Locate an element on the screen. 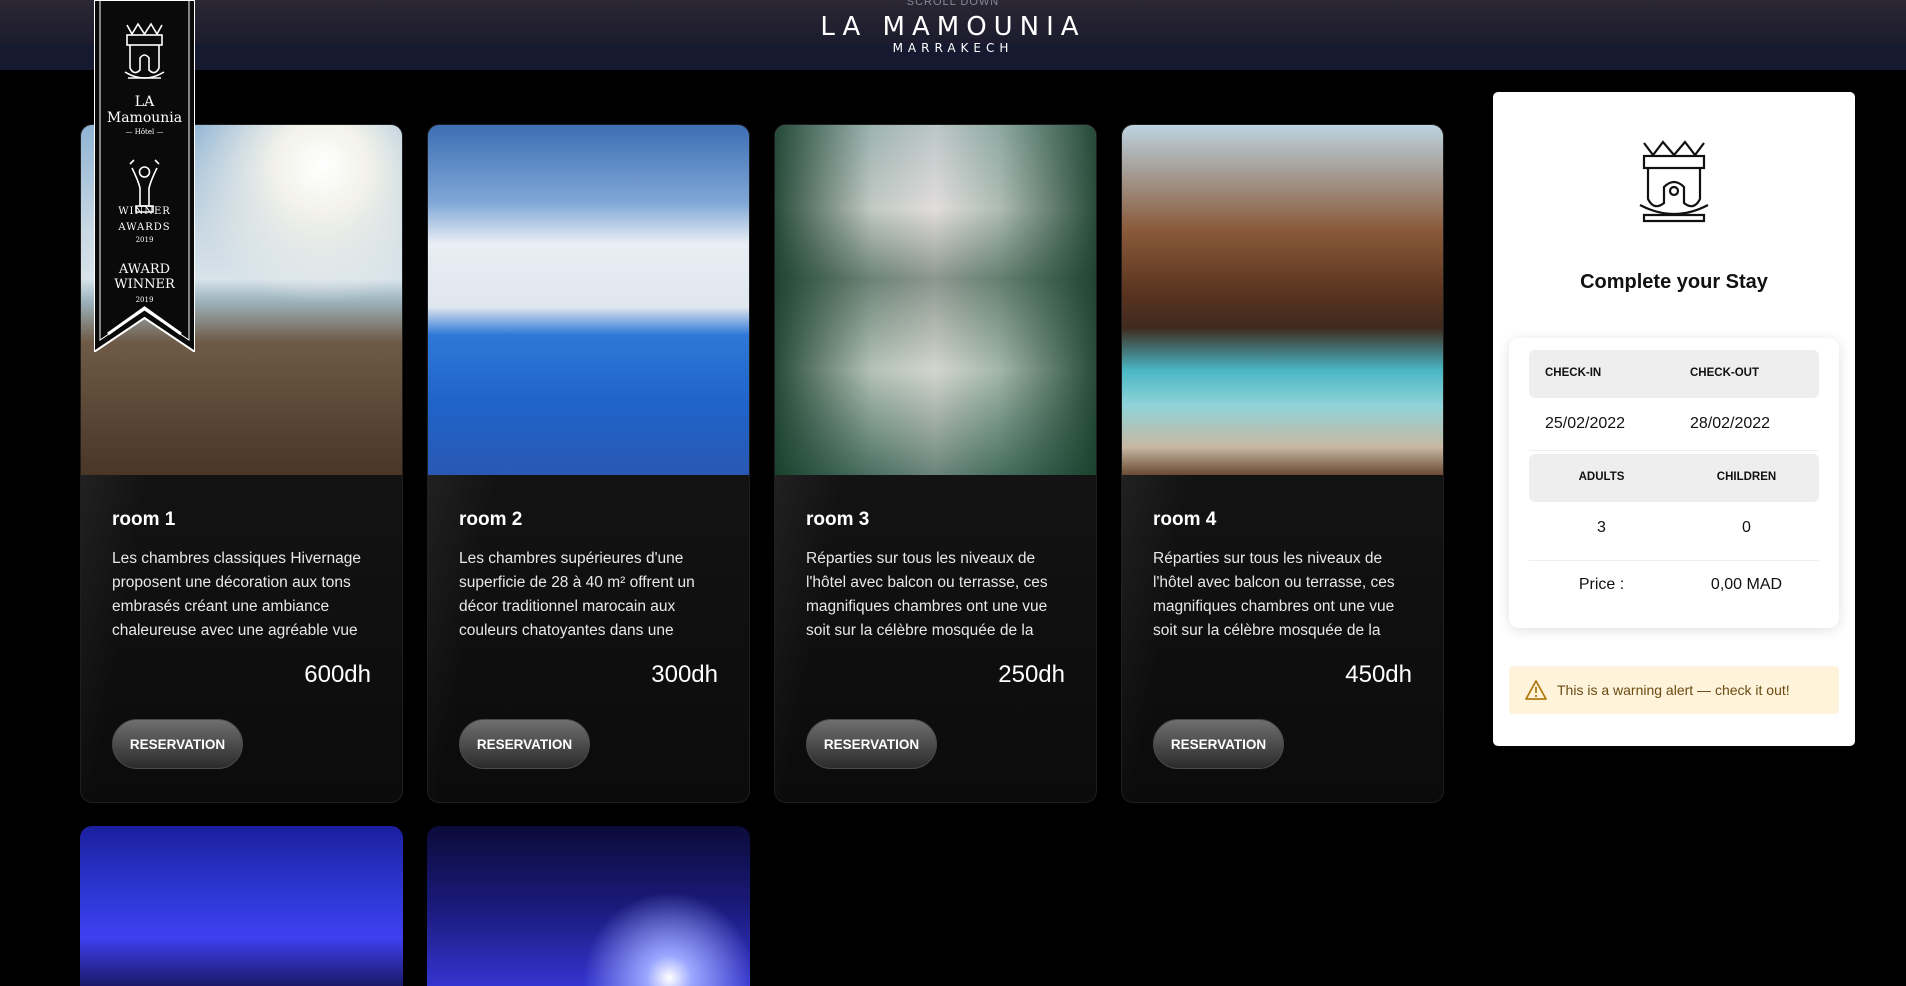  guests-header-row: ADULTS CHILDREN is located at coordinates (1674, 478).